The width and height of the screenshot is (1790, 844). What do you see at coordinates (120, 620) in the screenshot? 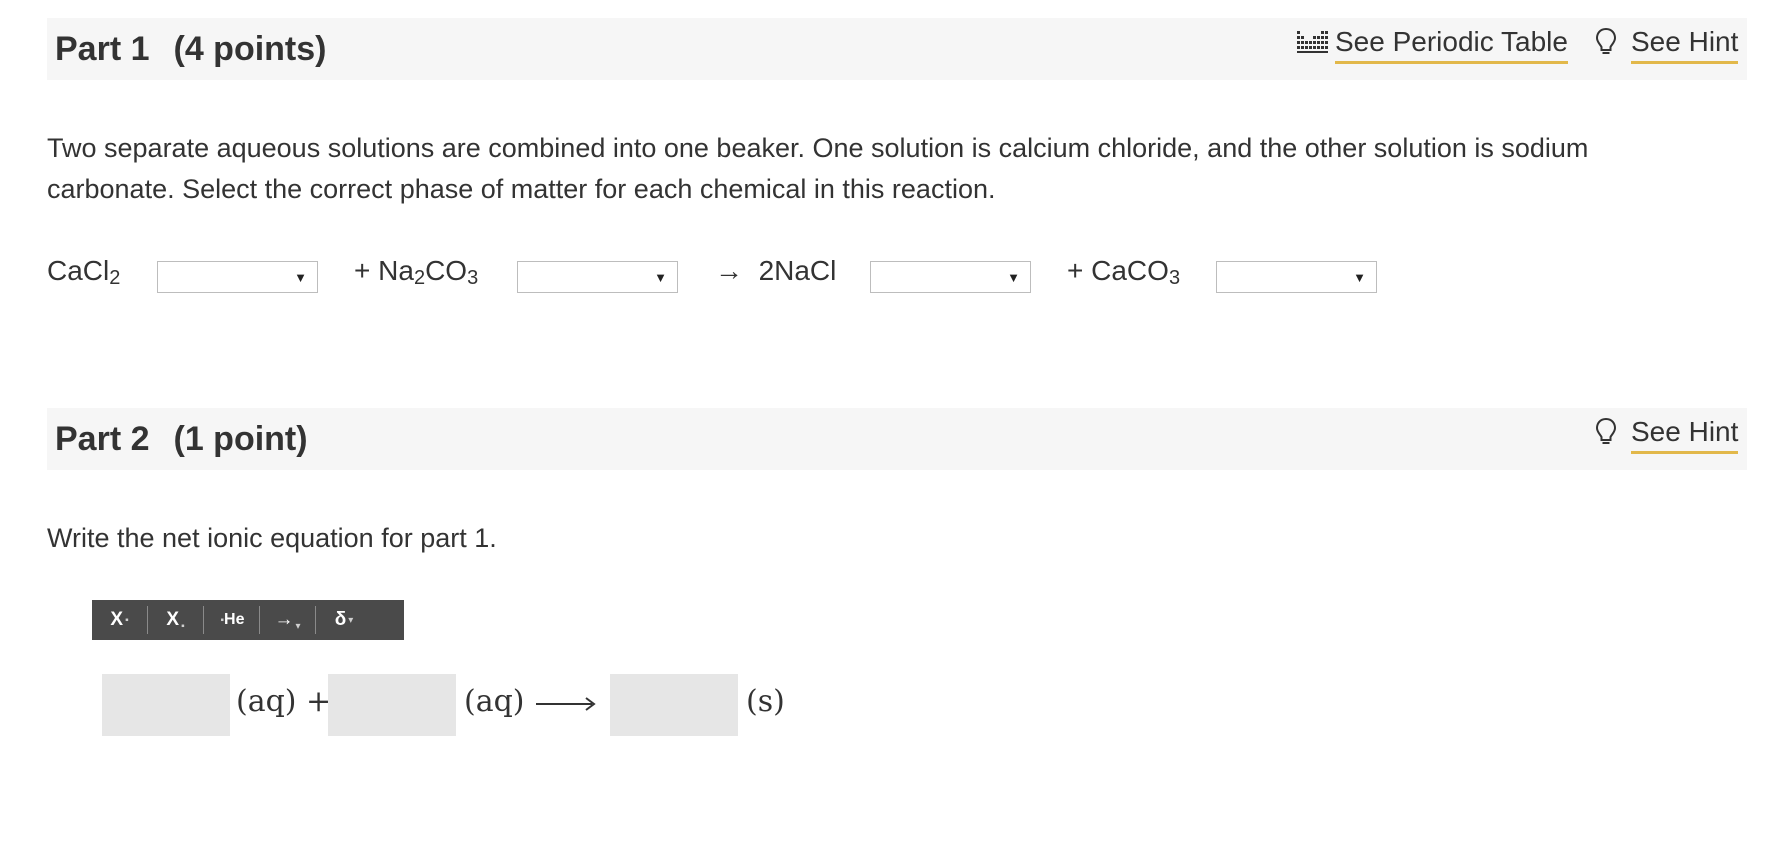
I see `superscript-button: X ▪` at bounding box center [120, 620].